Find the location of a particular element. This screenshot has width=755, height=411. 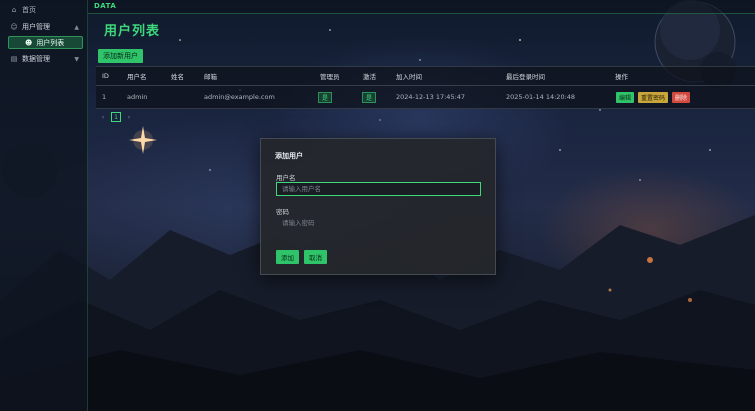

chevron-up-icon: ▲ is located at coordinates (76, 27).